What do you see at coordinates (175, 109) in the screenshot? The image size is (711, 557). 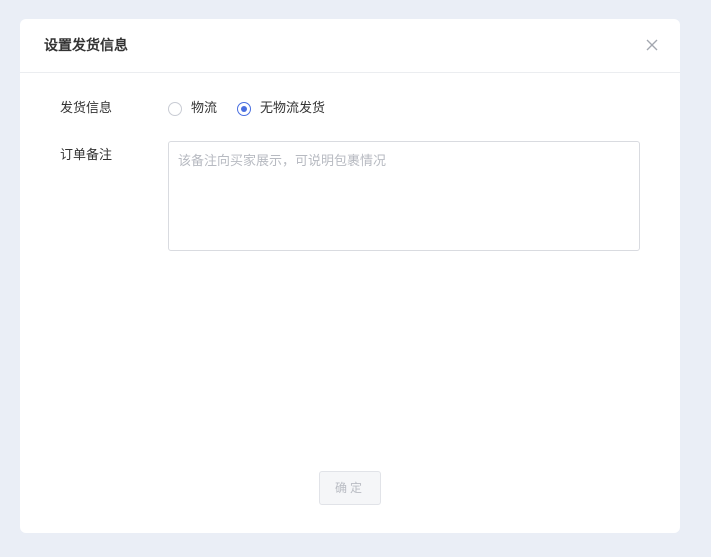 I see `radio-circle-logistics` at bounding box center [175, 109].